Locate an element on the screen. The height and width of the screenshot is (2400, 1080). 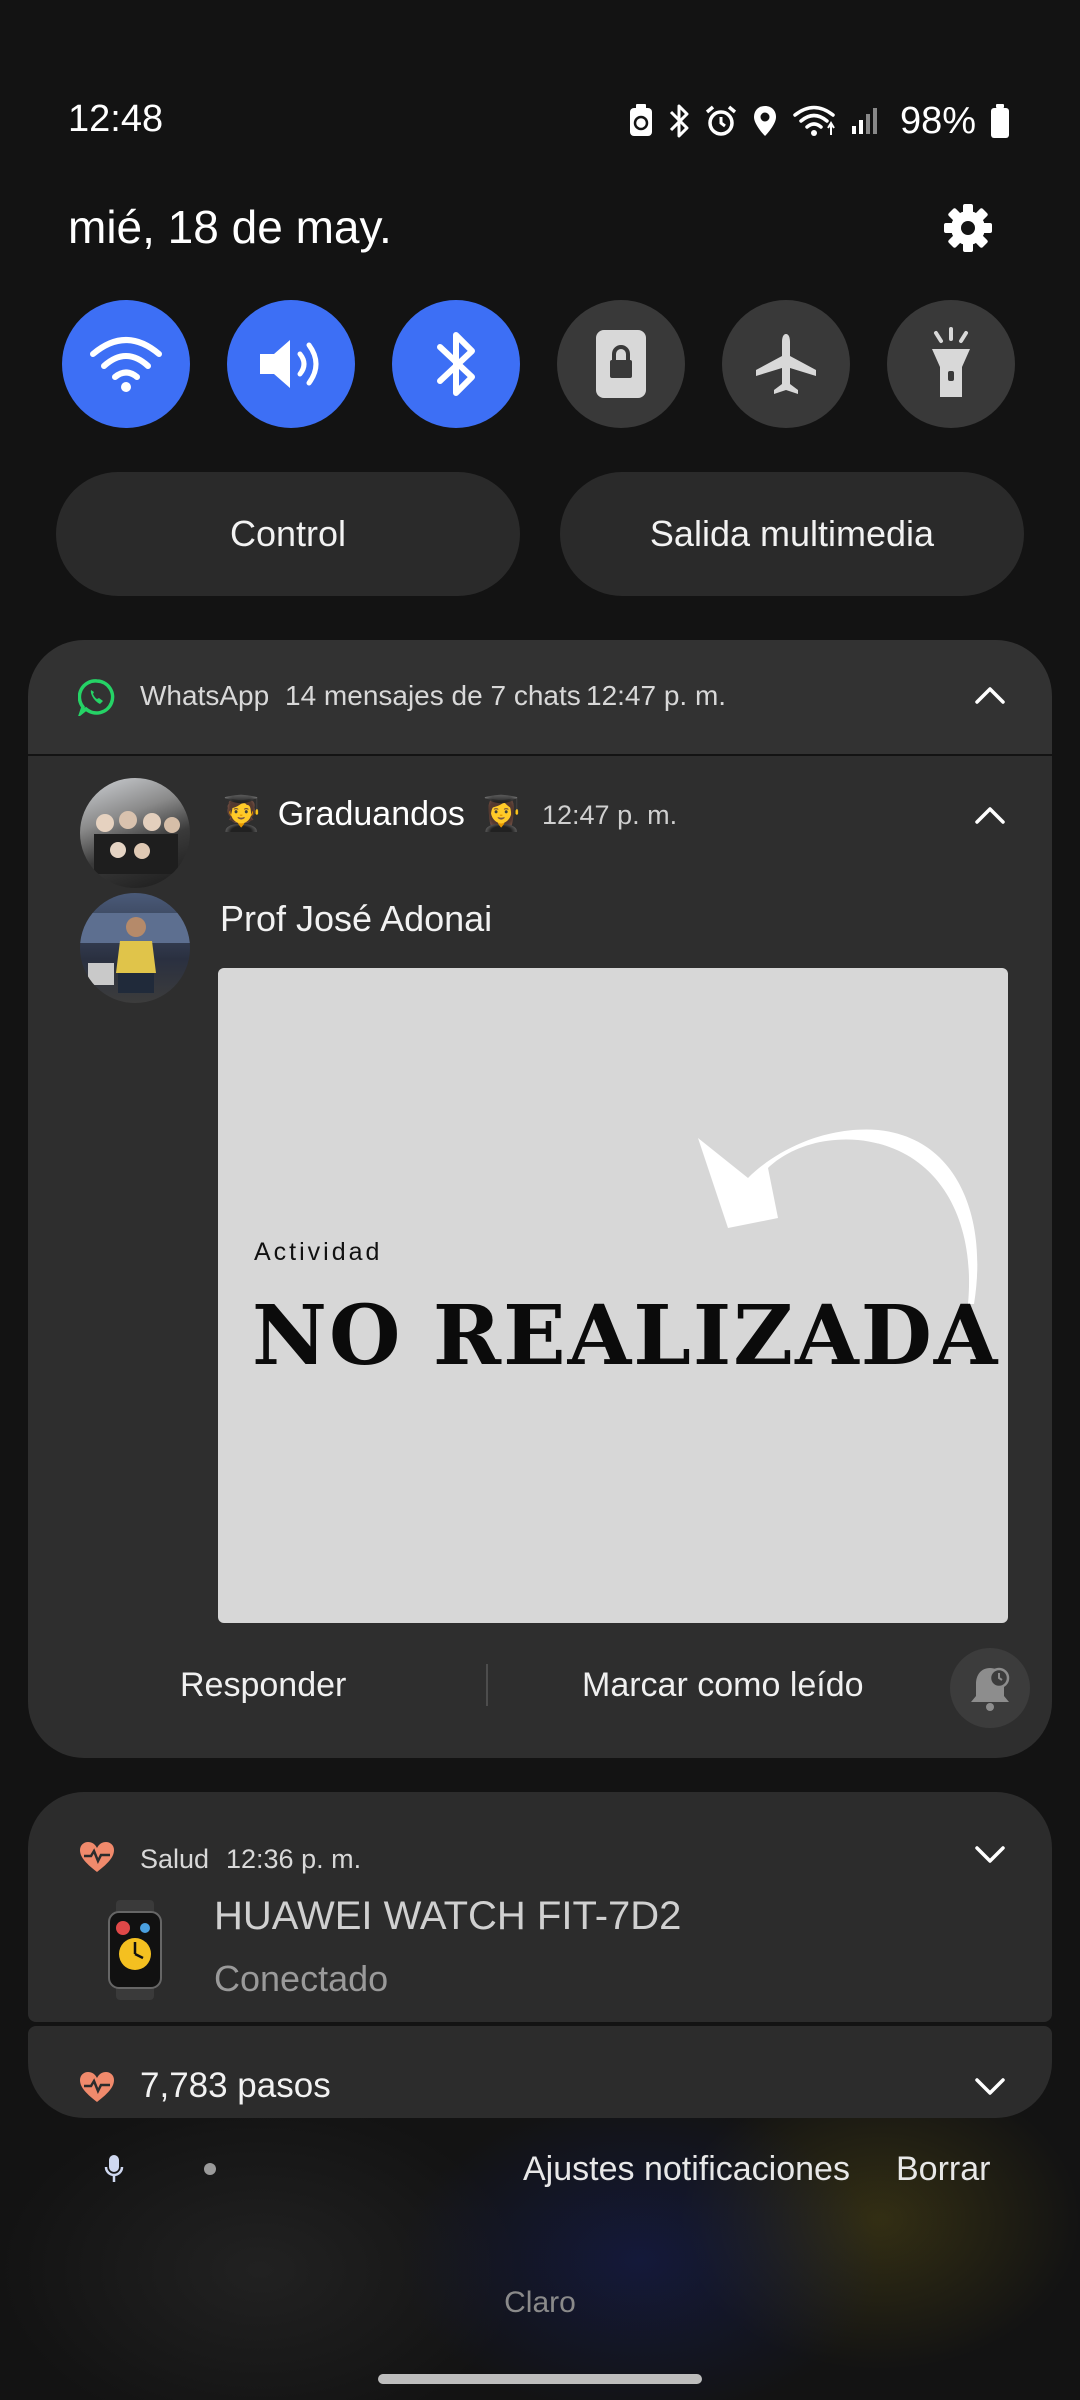
qs-bluetooth-toggle is located at coordinates (456, 364).